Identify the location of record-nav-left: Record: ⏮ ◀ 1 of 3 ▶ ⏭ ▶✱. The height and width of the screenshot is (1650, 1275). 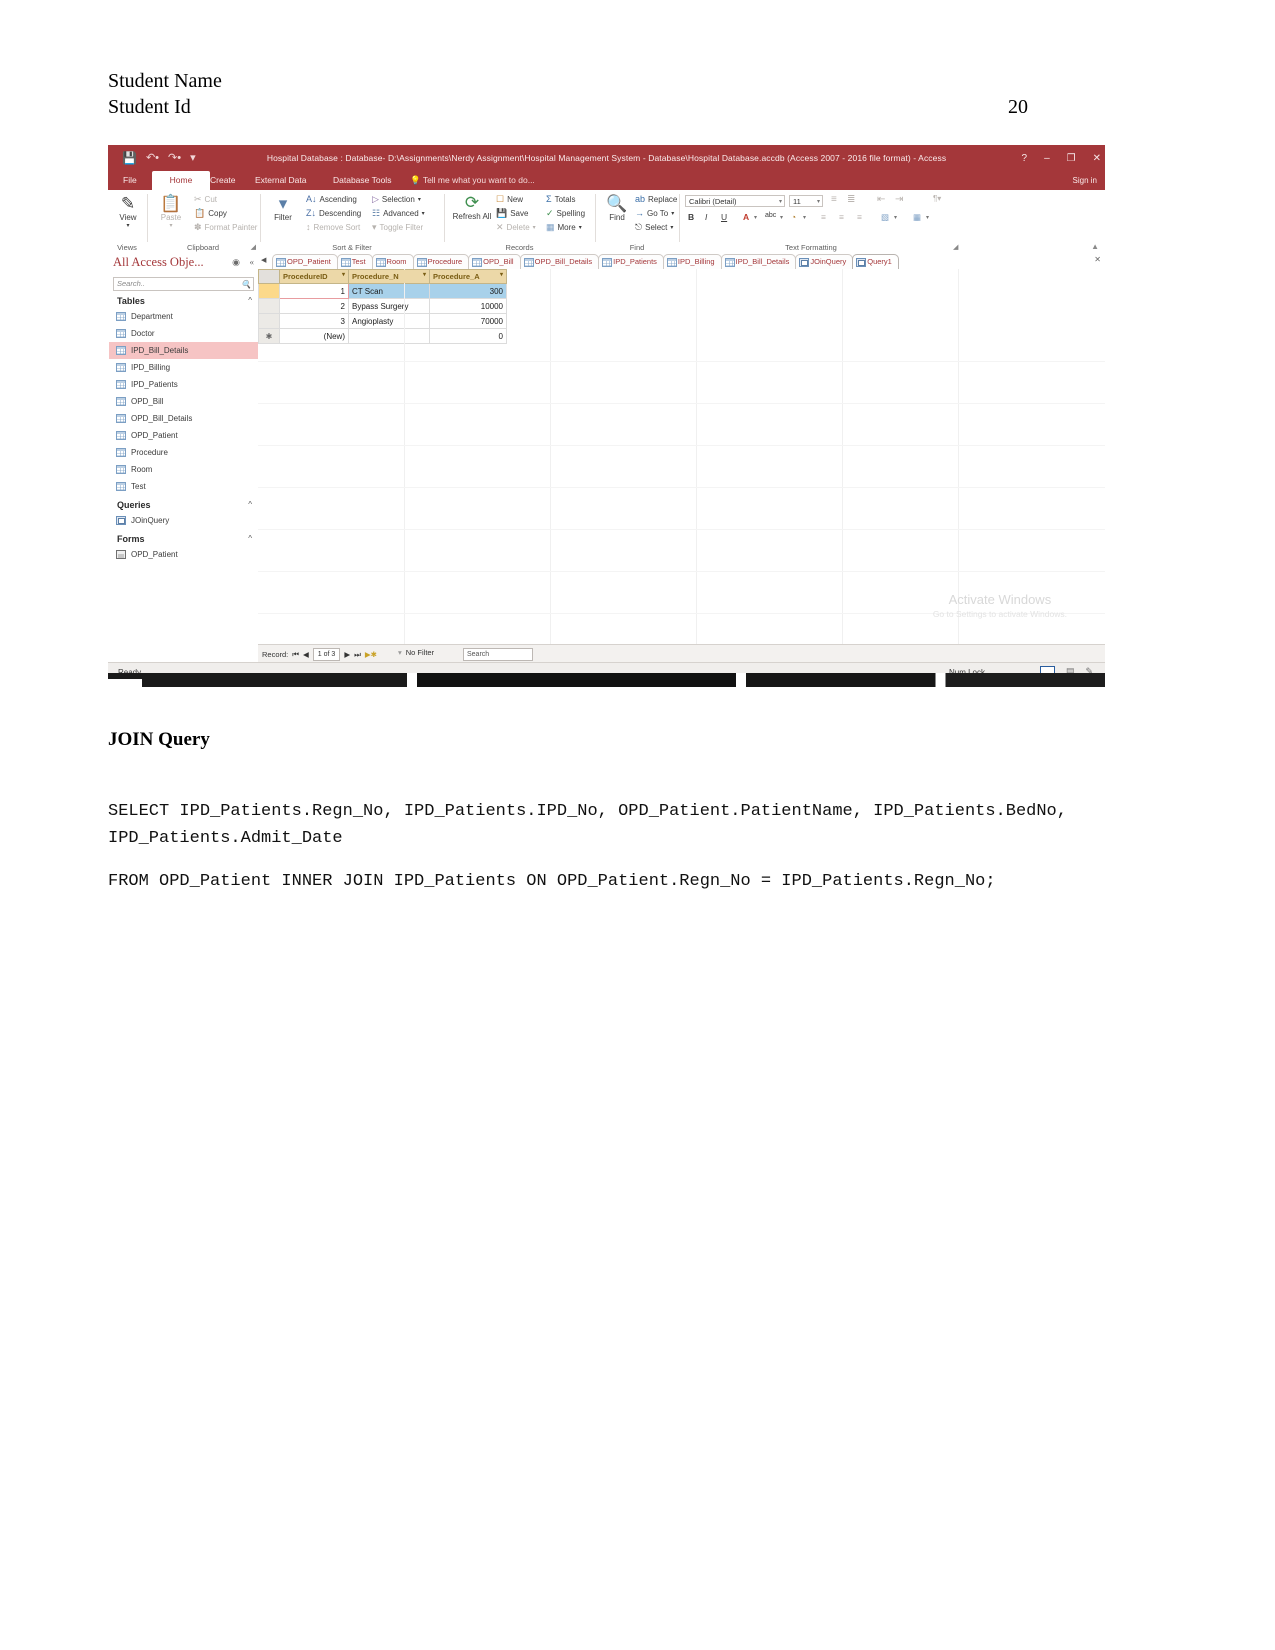
(319, 654).